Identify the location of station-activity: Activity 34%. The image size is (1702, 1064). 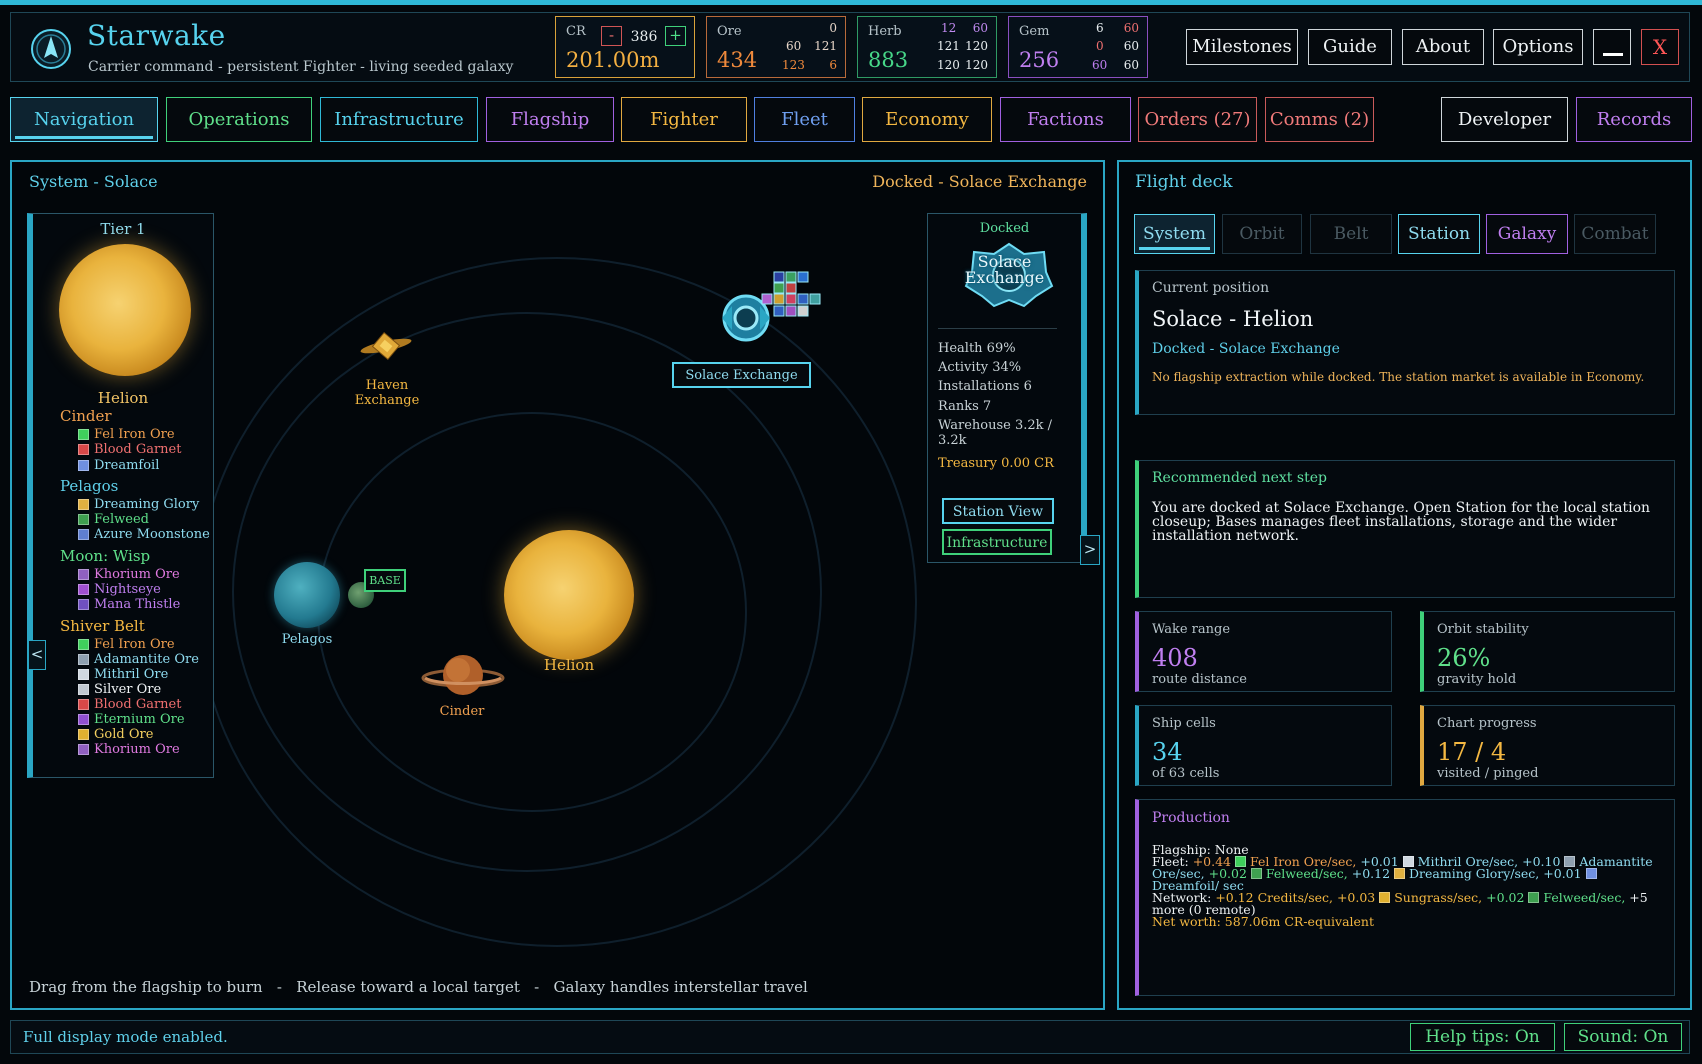
(980, 367).